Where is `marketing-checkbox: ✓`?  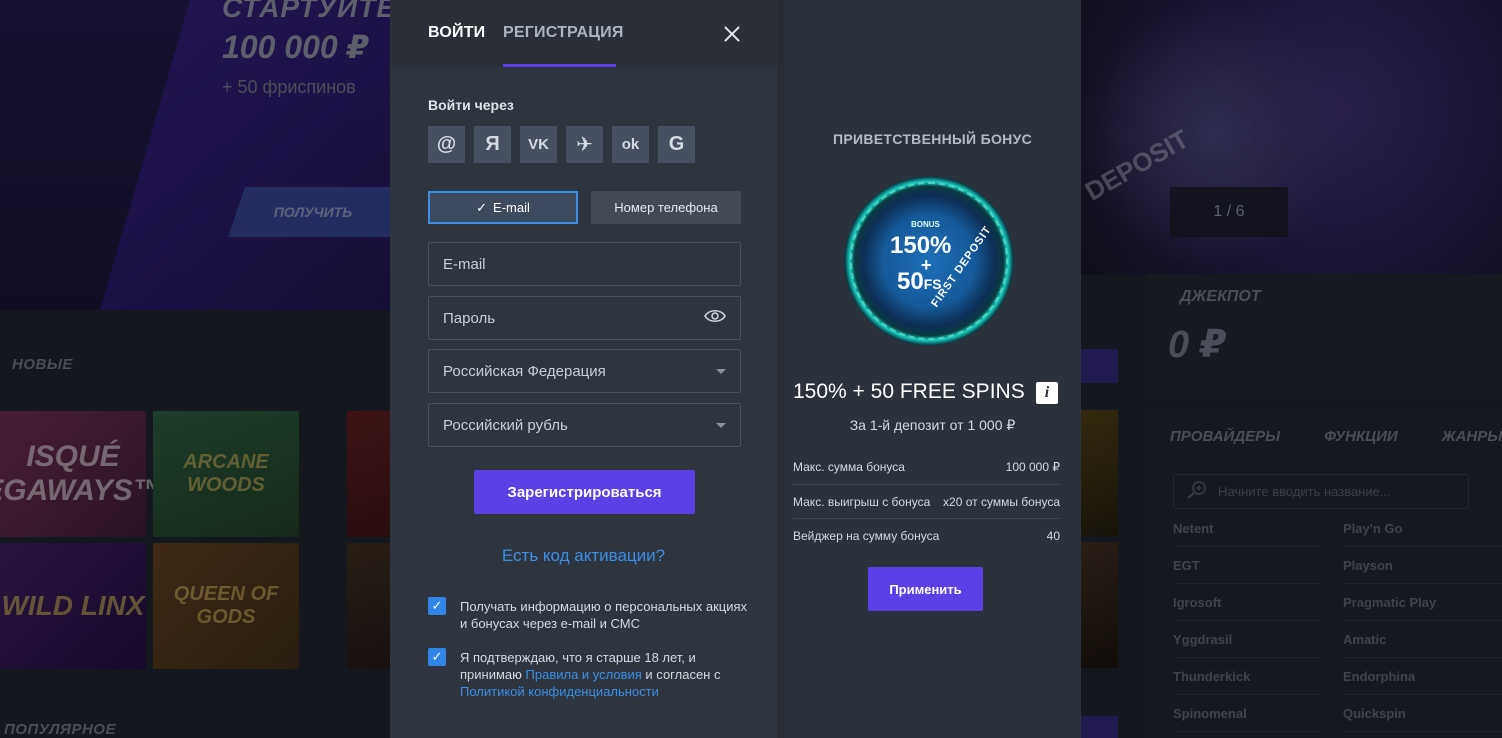 marketing-checkbox: ✓ is located at coordinates (437, 606).